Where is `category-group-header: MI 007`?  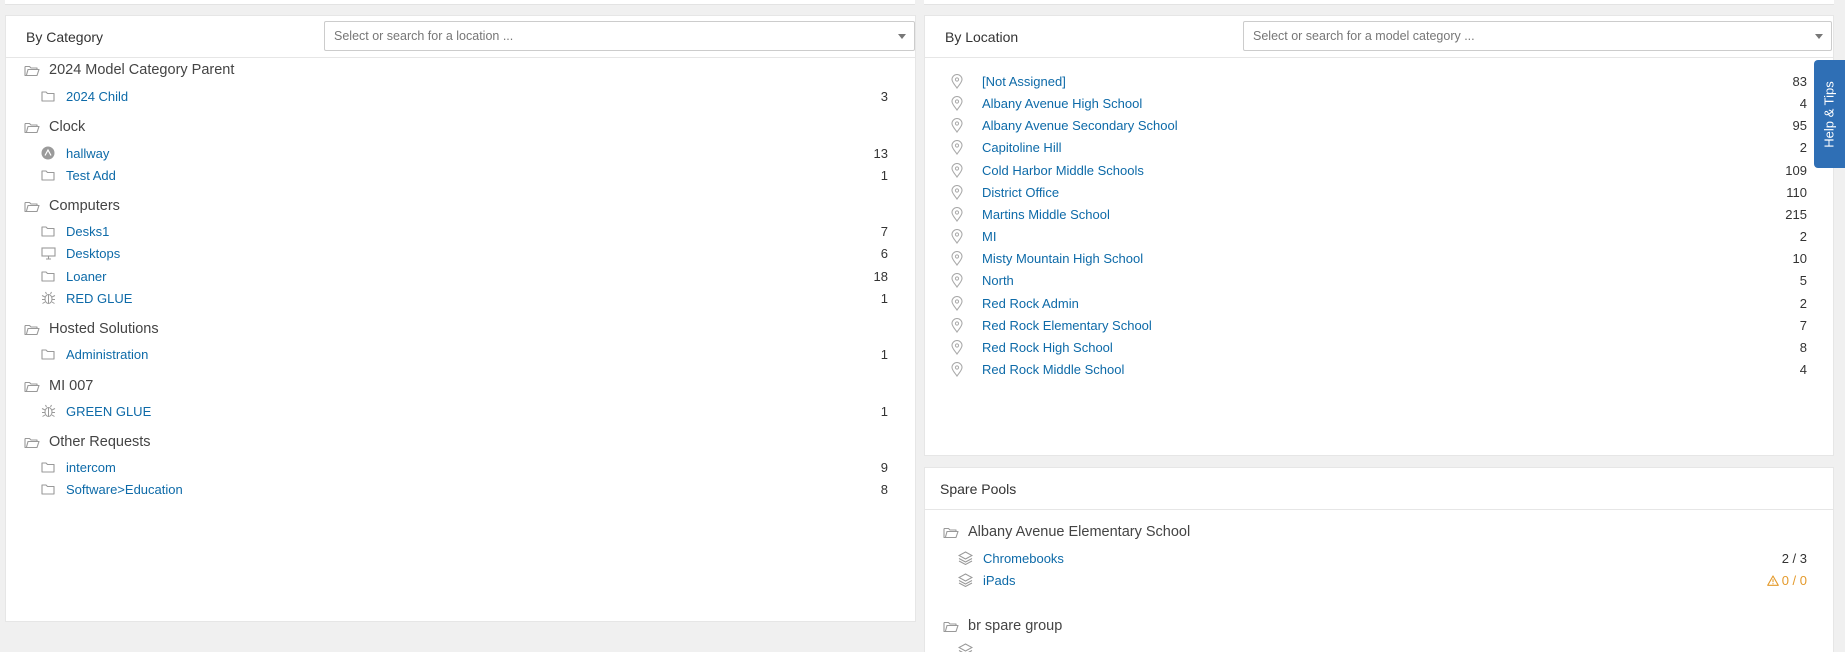
category-group-header: MI 007 is located at coordinates (58, 386).